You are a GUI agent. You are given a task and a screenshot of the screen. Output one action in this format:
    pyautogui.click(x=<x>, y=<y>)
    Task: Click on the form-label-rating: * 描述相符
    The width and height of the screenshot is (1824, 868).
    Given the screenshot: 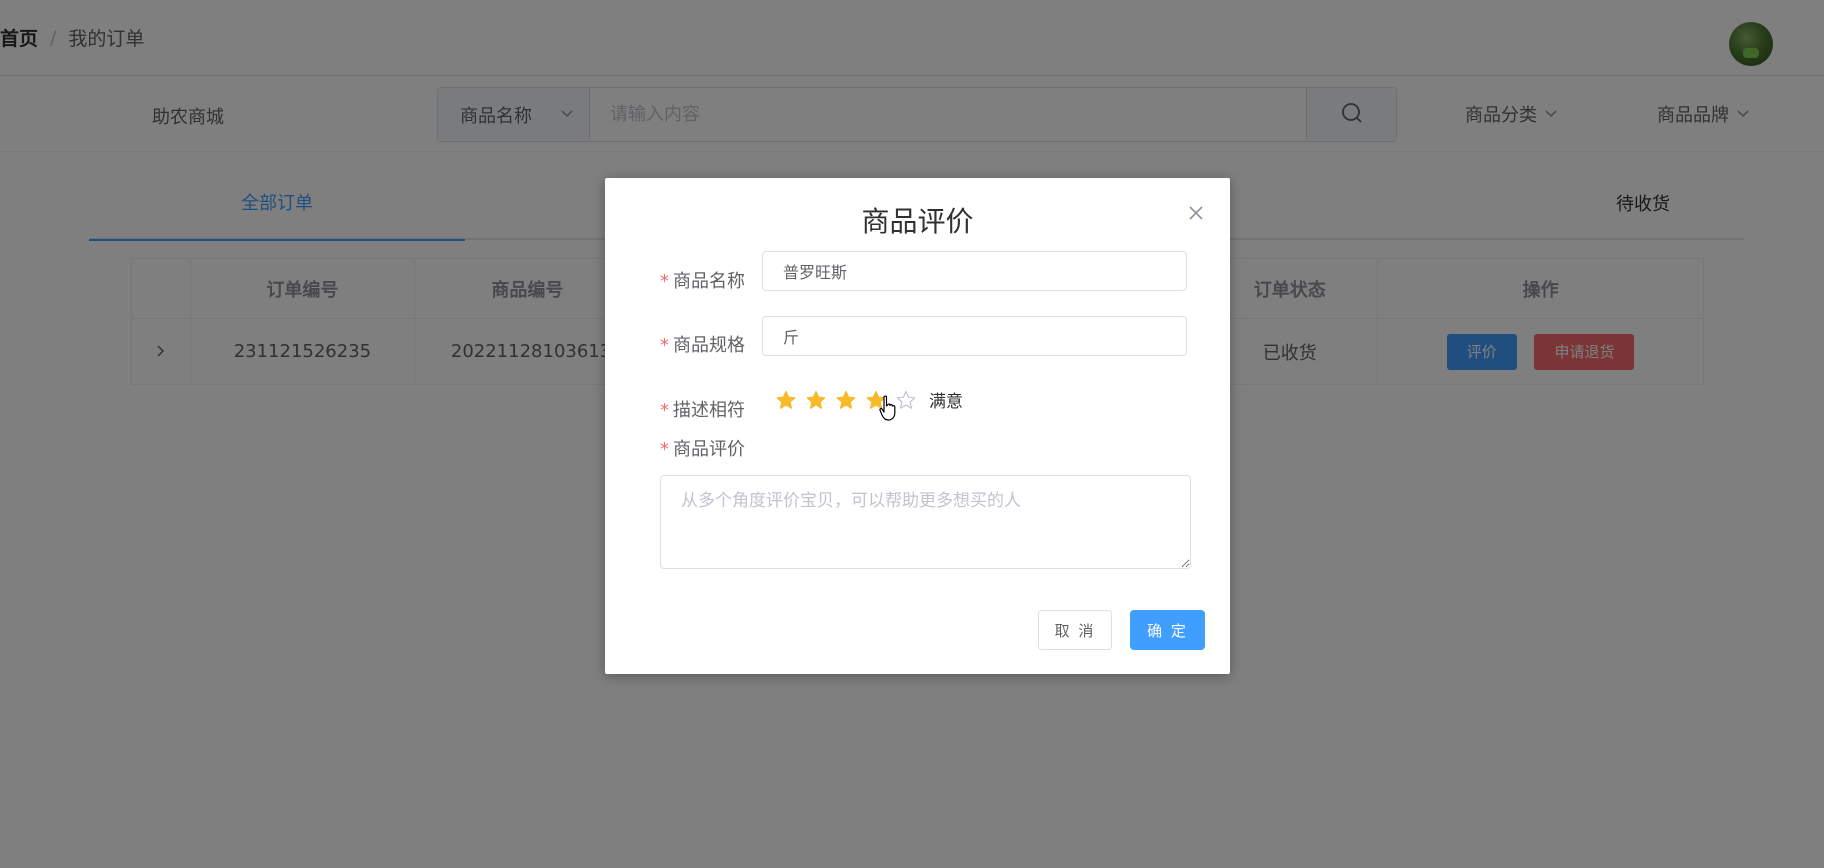 What is the action you would take?
    pyautogui.click(x=710, y=409)
    